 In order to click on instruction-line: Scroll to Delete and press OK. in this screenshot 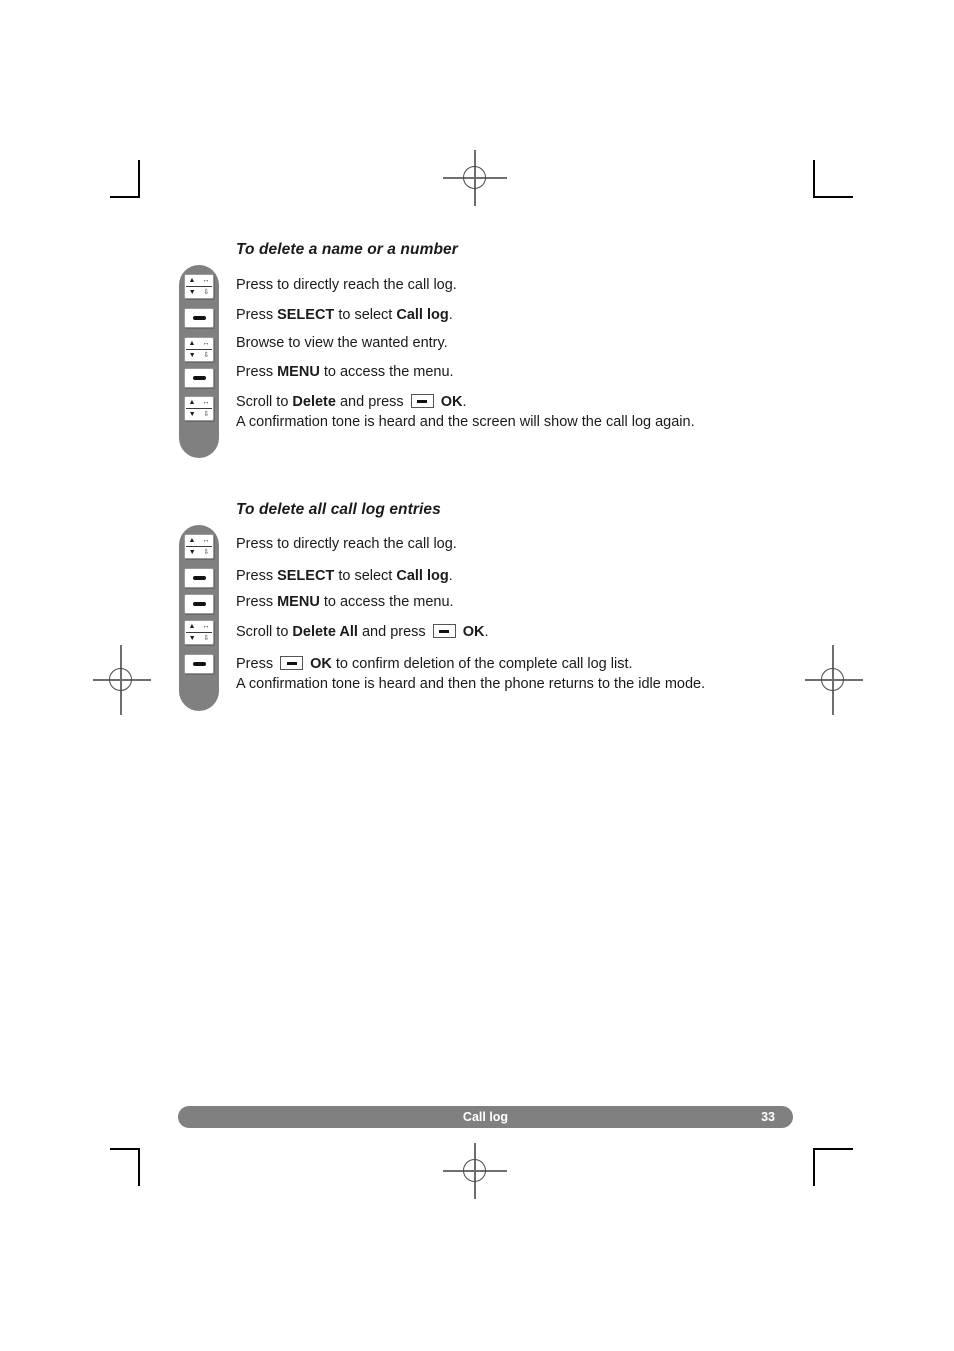, I will do `click(465, 402)`.